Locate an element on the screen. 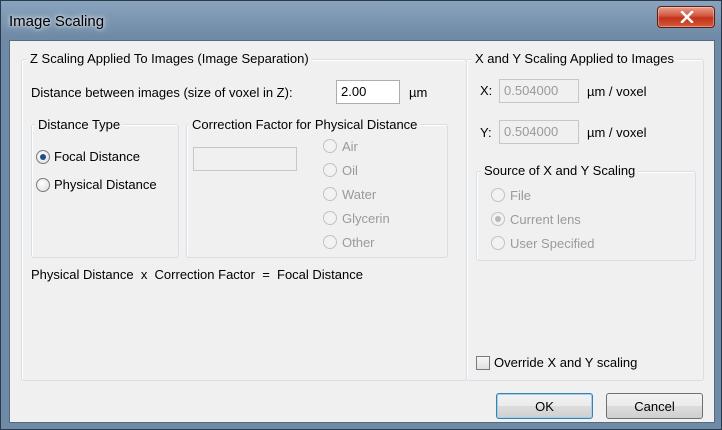 The height and width of the screenshot is (430, 722). distance-input: 2.00 is located at coordinates (368, 92).